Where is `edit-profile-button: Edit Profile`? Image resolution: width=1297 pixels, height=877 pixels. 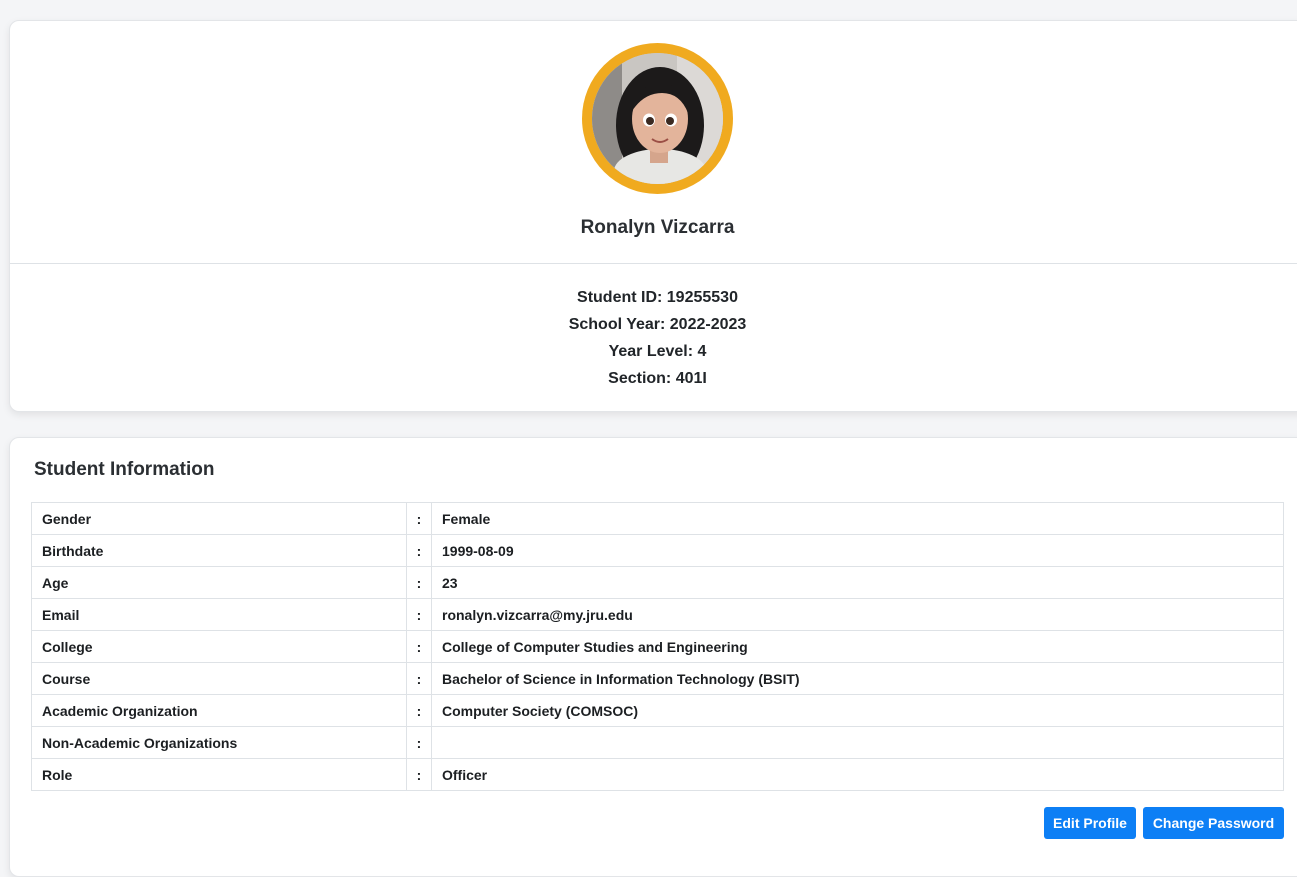 edit-profile-button: Edit Profile is located at coordinates (1090, 823).